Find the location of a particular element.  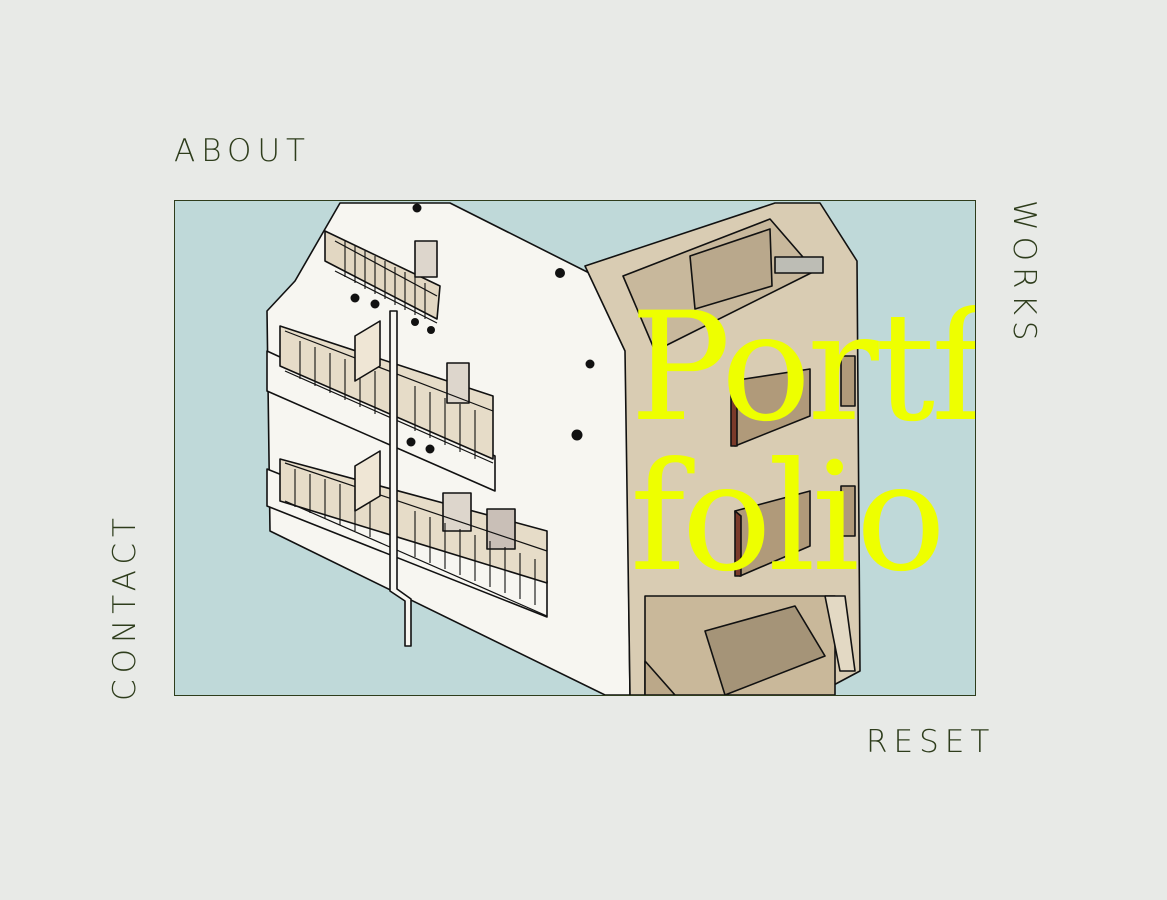

portfolio-title: Portfolio folio is located at coordinates (802, 443).